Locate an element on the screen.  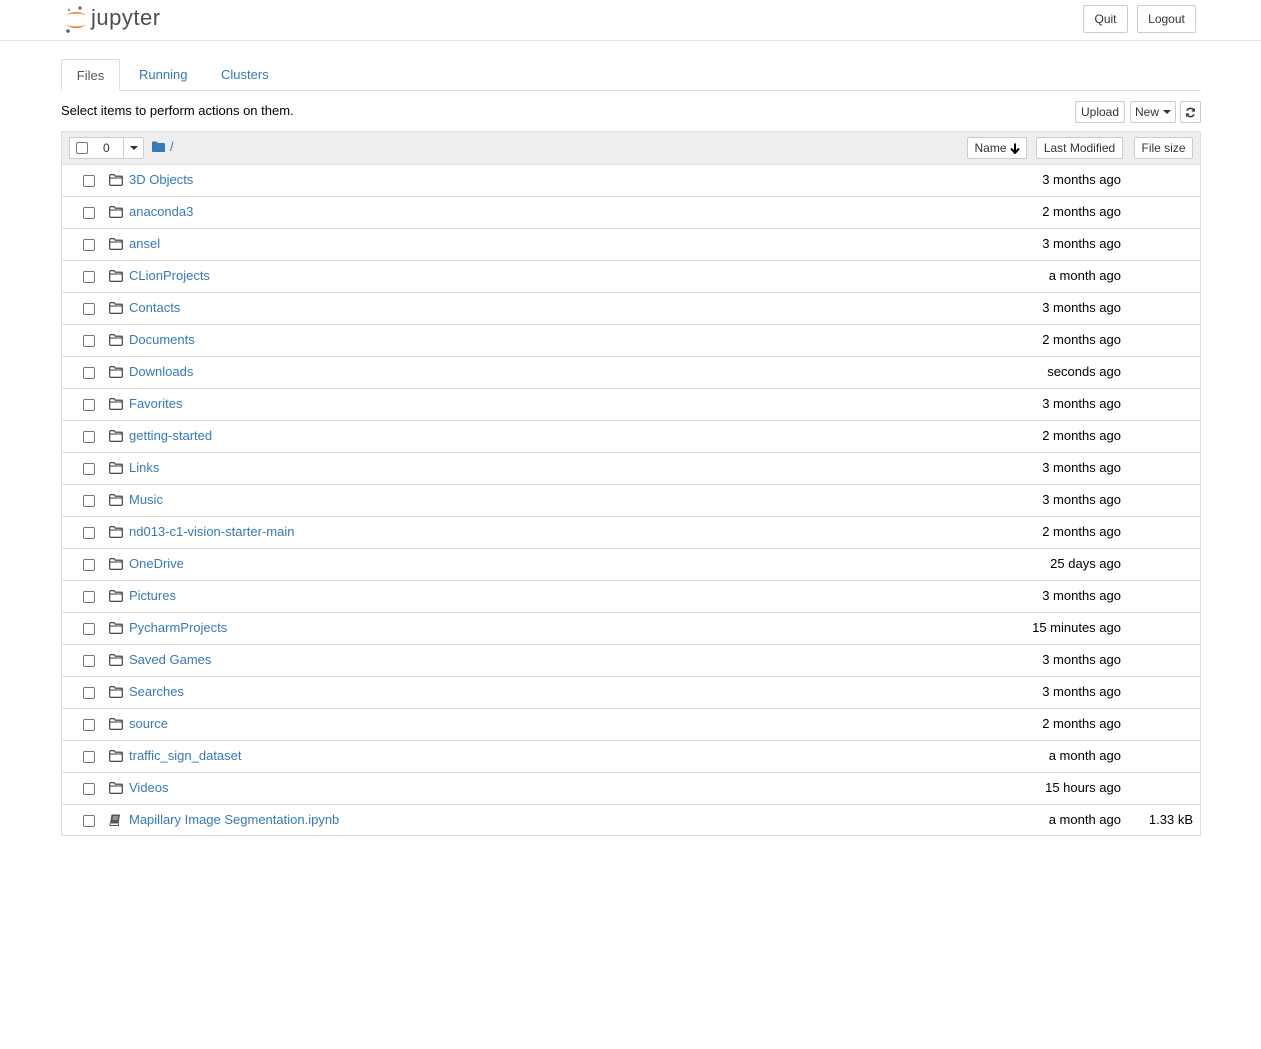
folder-row: PycharmProjects 15 minutes ago is located at coordinates (631, 628).